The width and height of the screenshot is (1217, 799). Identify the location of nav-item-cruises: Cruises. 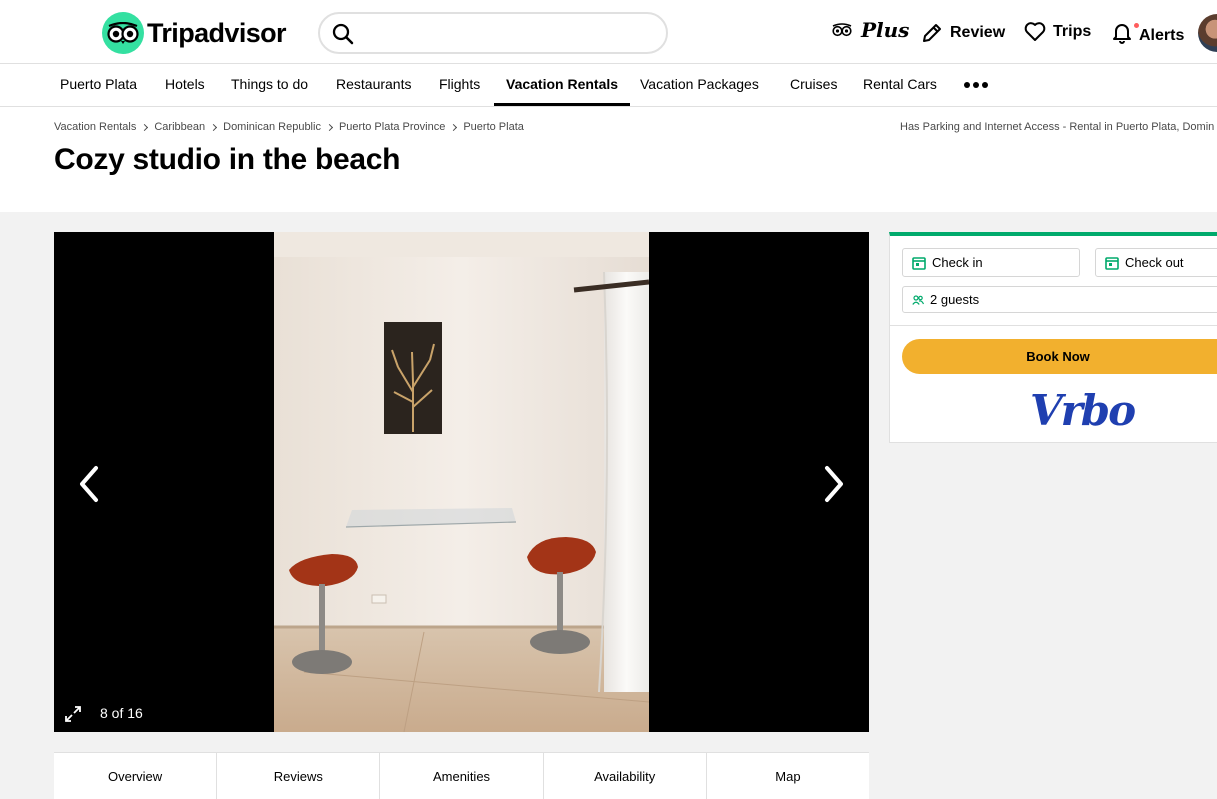
(813, 85).